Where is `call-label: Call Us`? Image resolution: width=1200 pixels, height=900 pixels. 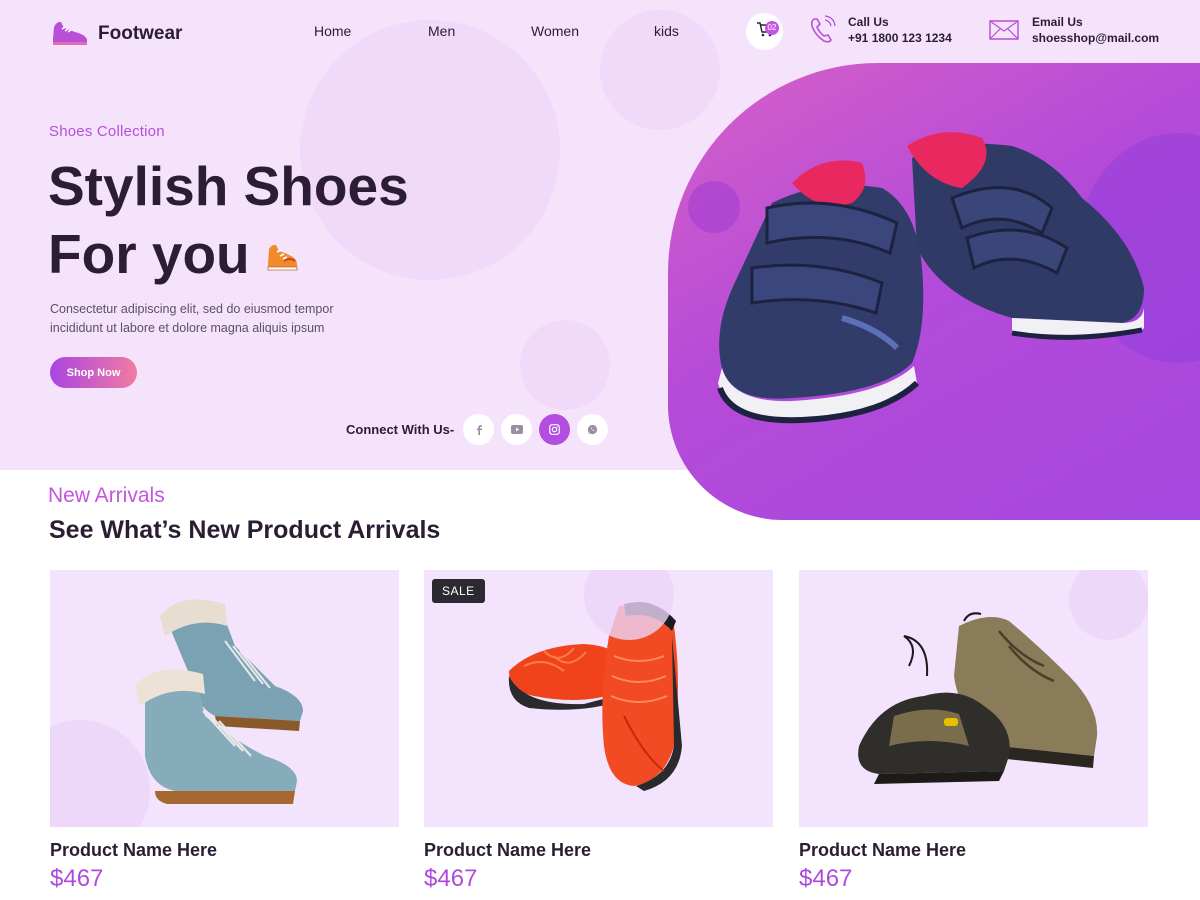 call-label: Call Us is located at coordinates (868, 22).